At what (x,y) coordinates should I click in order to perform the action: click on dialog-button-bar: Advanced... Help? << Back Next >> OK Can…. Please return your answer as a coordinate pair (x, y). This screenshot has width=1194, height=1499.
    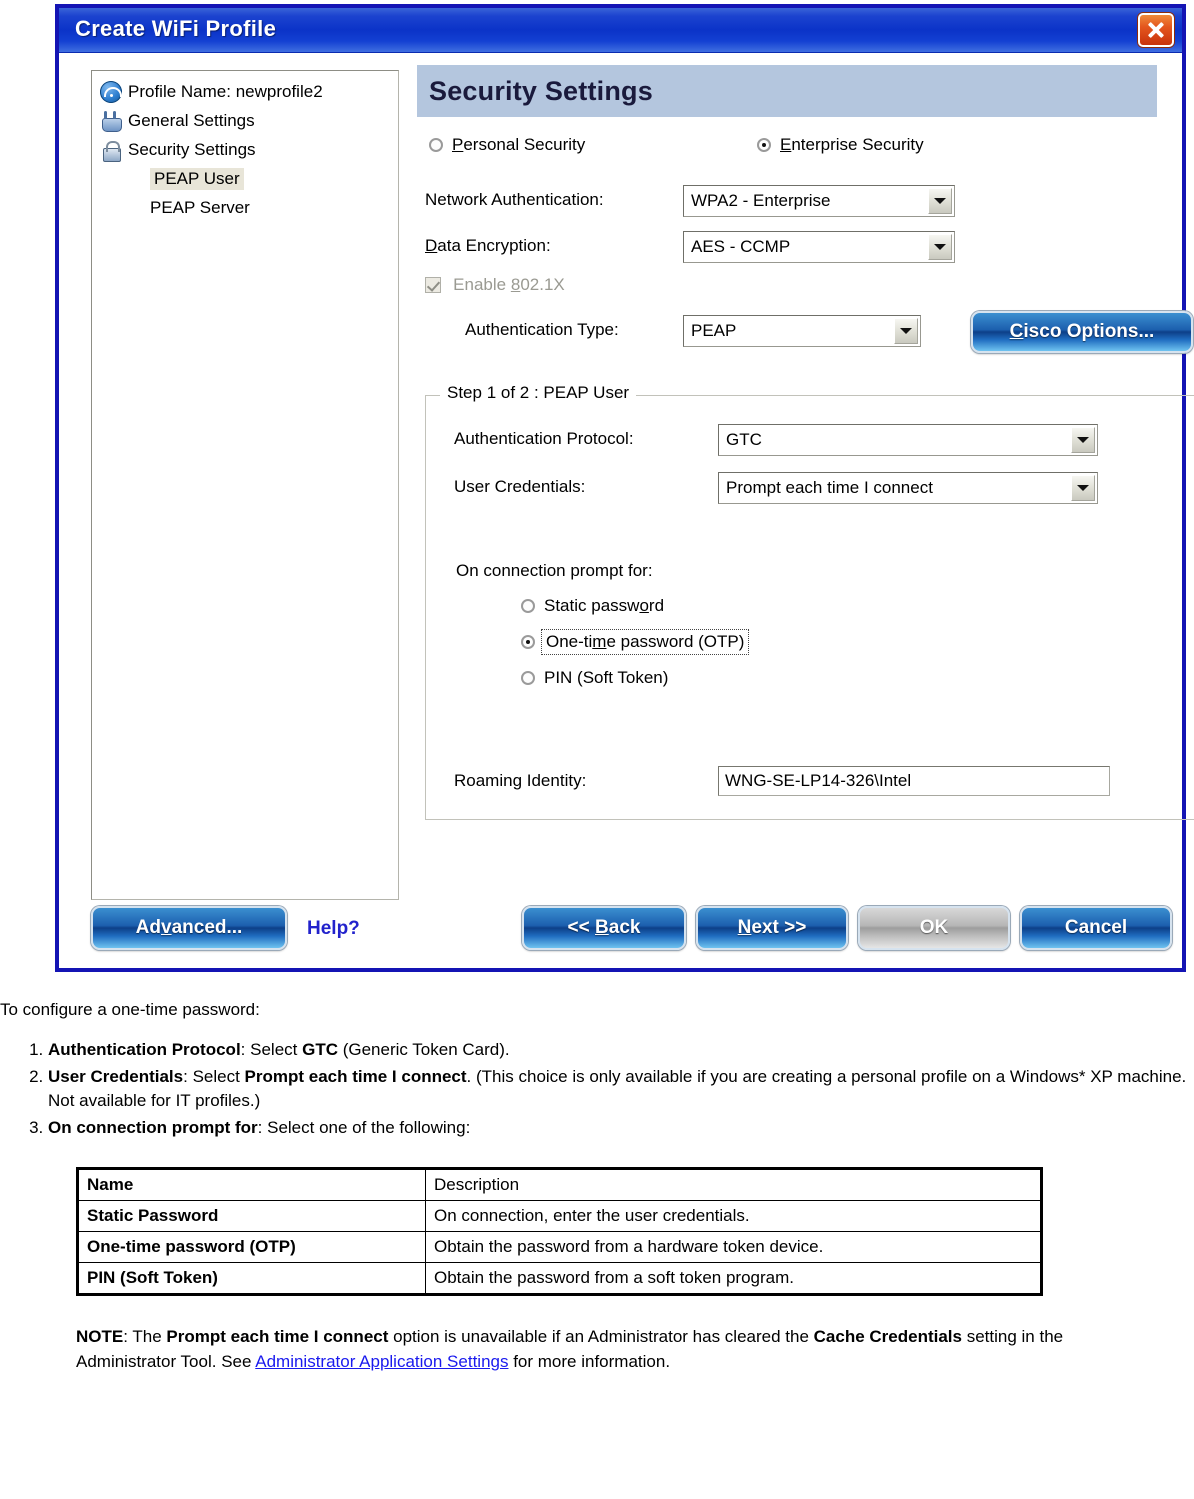
    Looking at the image, I should click on (620, 930).